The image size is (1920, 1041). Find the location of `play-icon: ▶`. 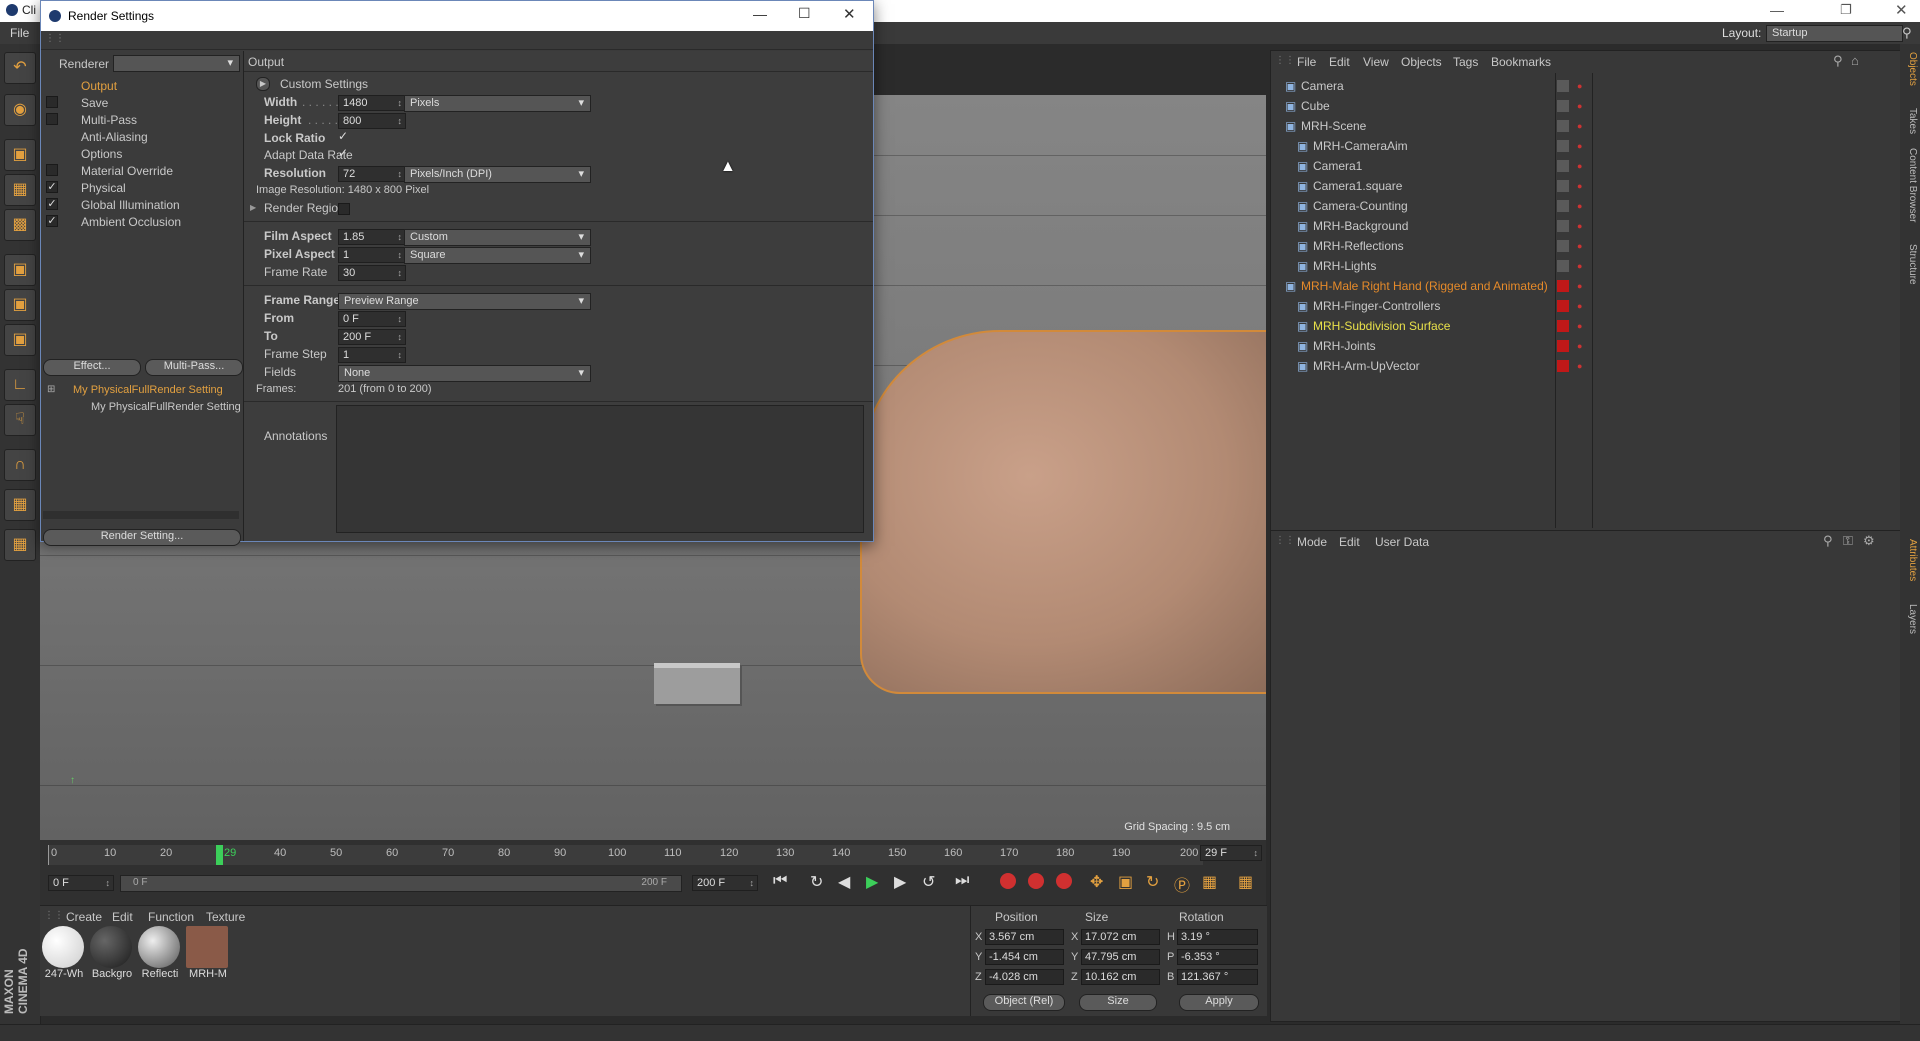

play-icon: ▶ is located at coordinates (872, 882).